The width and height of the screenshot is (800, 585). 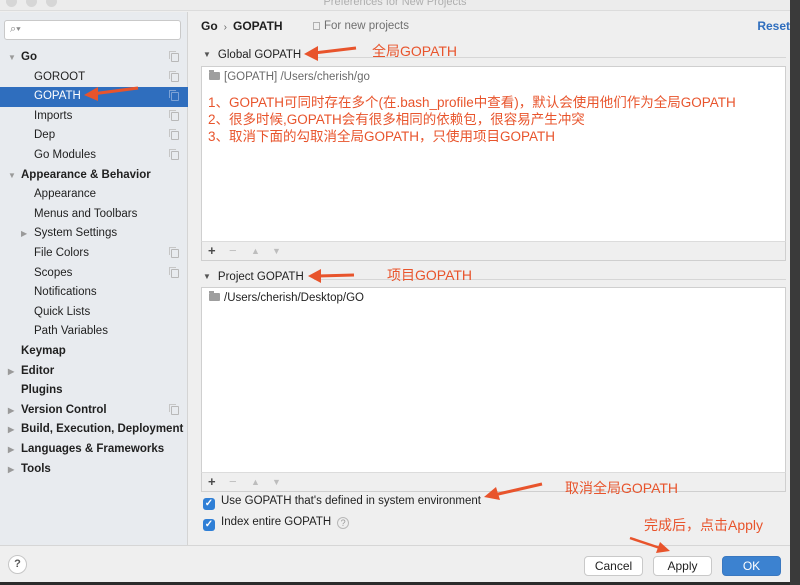 What do you see at coordinates (751, 566) in the screenshot?
I see `ok-button: OK` at bounding box center [751, 566].